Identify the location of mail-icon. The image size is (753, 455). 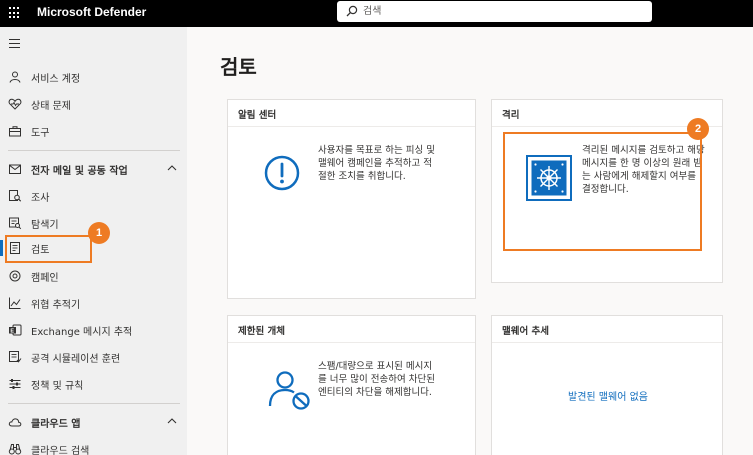
(15, 169).